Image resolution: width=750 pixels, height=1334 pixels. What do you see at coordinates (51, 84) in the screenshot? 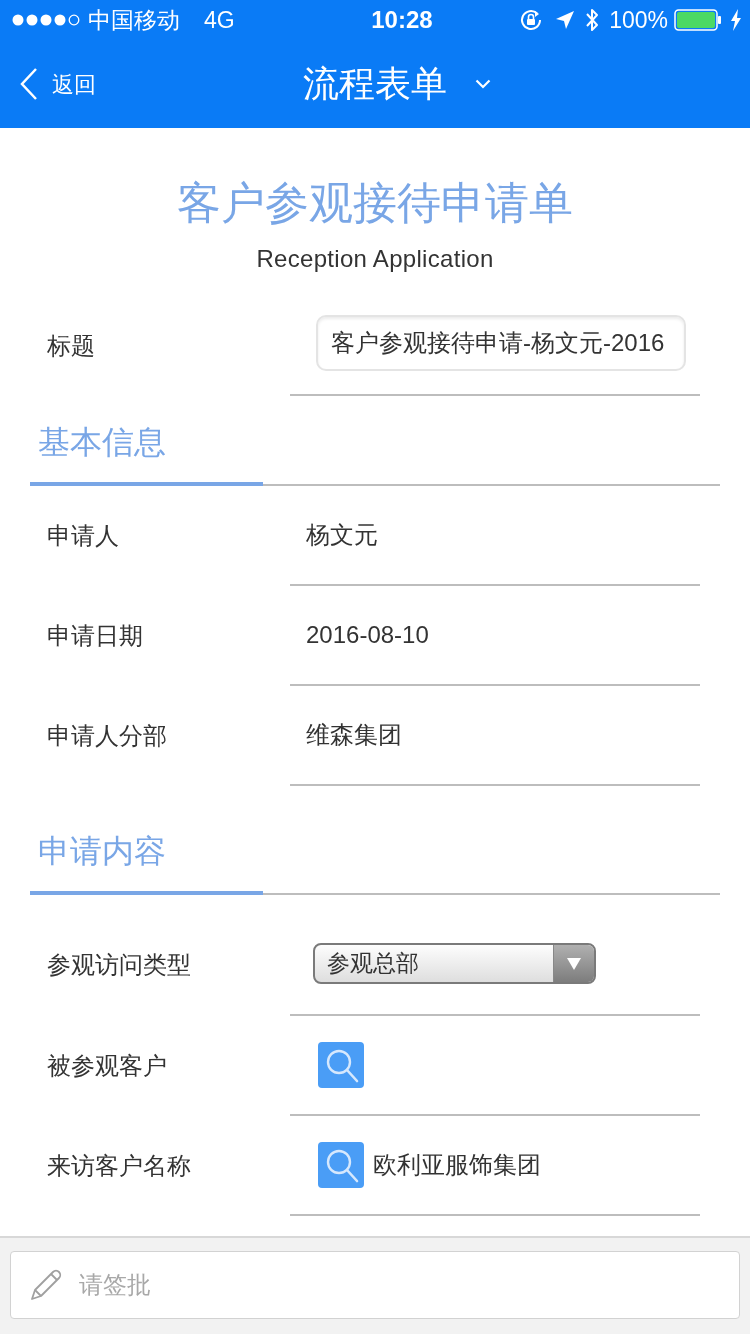
I see `back-button: 返回` at bounding box center [51, 84].